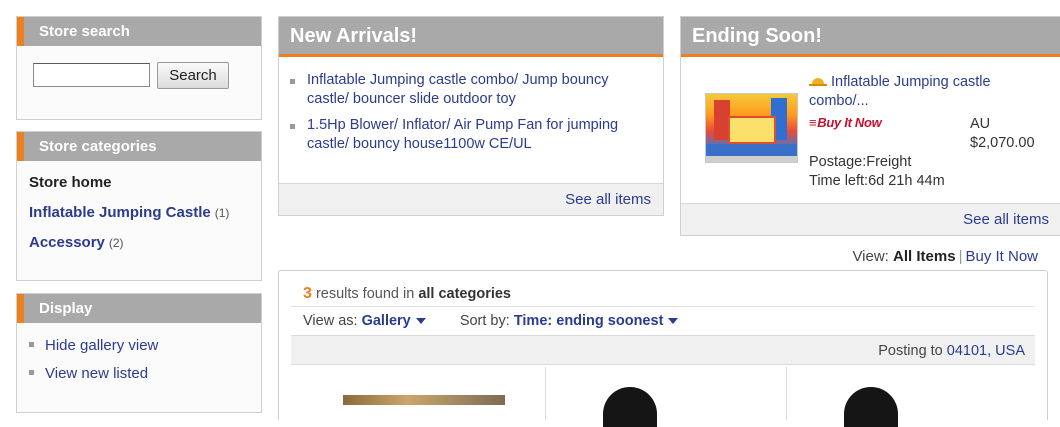 This screenshot has width=1060, height=427. What do you see at coordinates (1002, 143) in the screenshot?
I see `price-value: $2,070.00` at bounding box center [1002, 143].